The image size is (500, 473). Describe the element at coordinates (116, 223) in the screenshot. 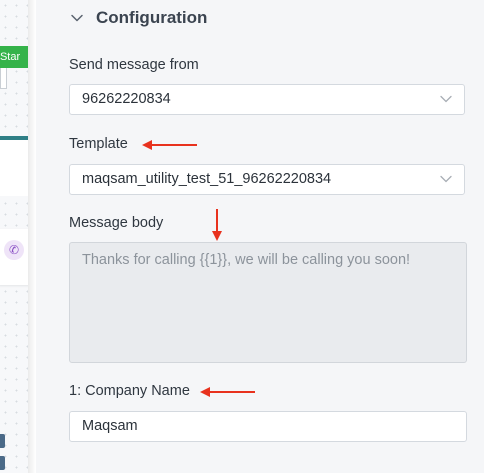

I see `message-body-label: Message body` at that location.